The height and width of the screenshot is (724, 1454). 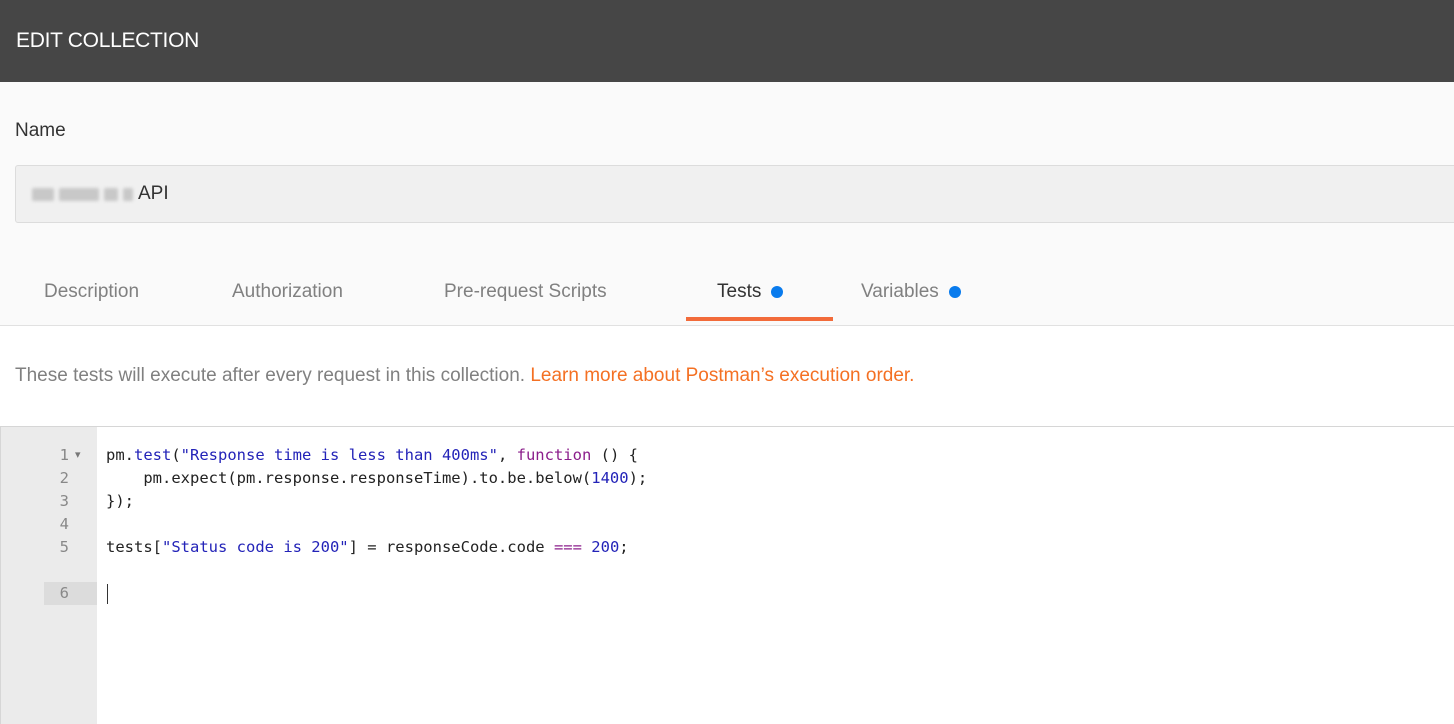 What do you see at coordinates (81, 455) in the screenshot?
I see `fold-arrow-icon: ▾` at bounding box center [81, 455].